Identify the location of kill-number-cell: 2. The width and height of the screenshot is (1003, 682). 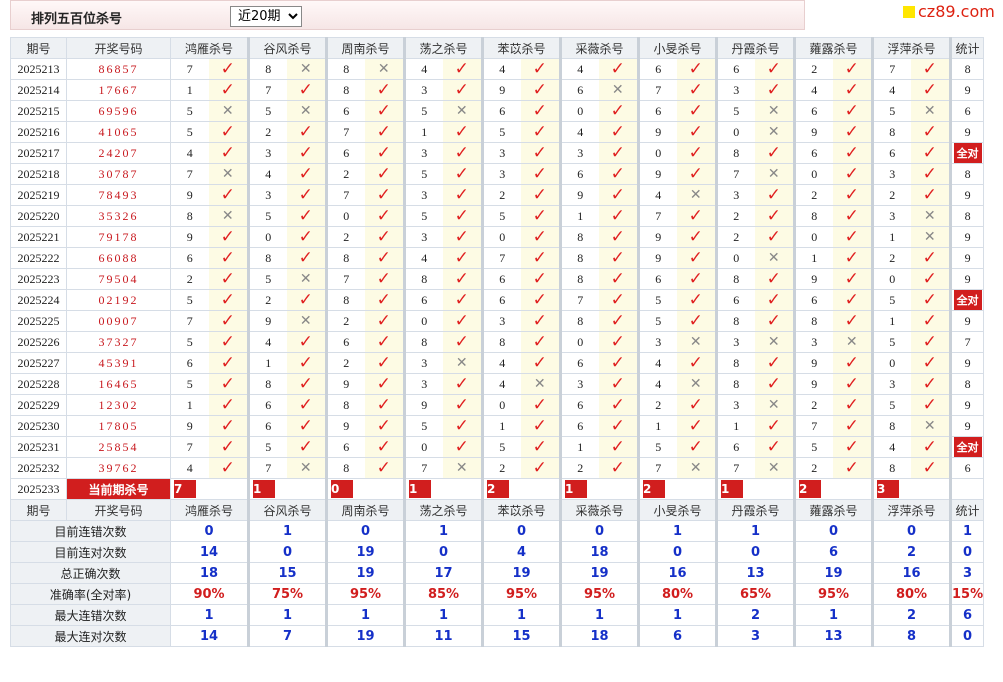
(267, 300).